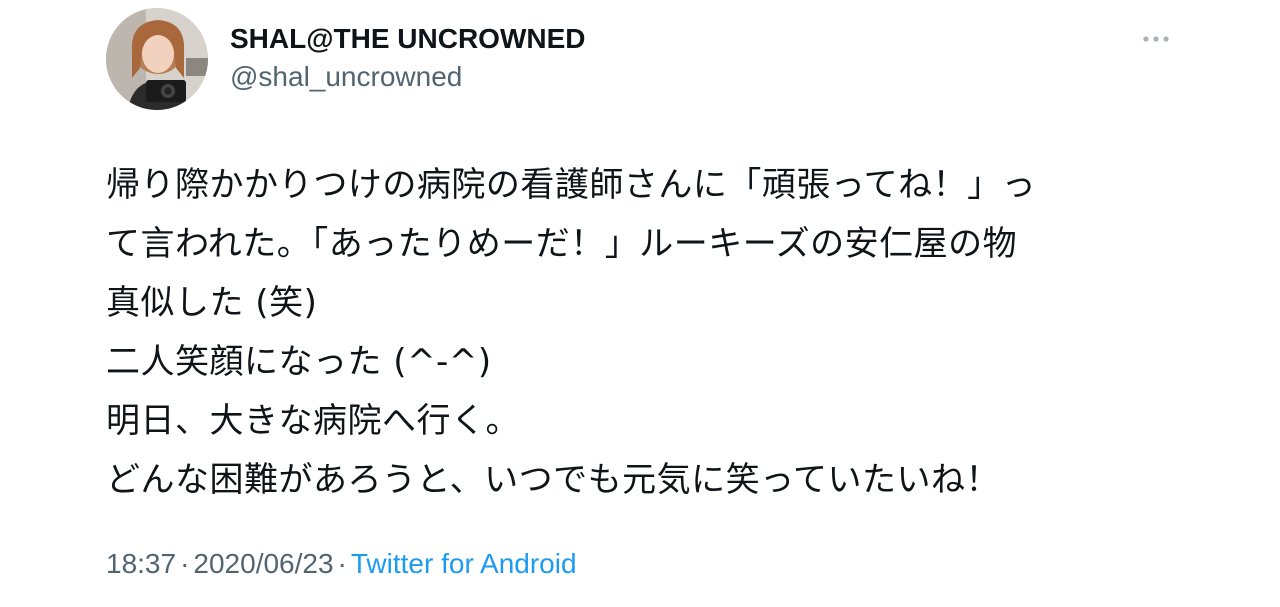  What do you see at coordinates (562, 244) in the screenshot?
I see `tweet-text-line: て言われた。「あったりめーだ！」ルーキーズの安仁屋の物` at bounding box center [562, 244].